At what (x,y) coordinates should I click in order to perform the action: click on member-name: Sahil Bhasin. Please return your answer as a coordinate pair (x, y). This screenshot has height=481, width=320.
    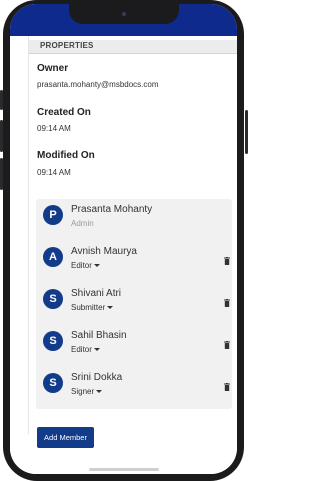
    Looking at the image, I should click on (99, 335).